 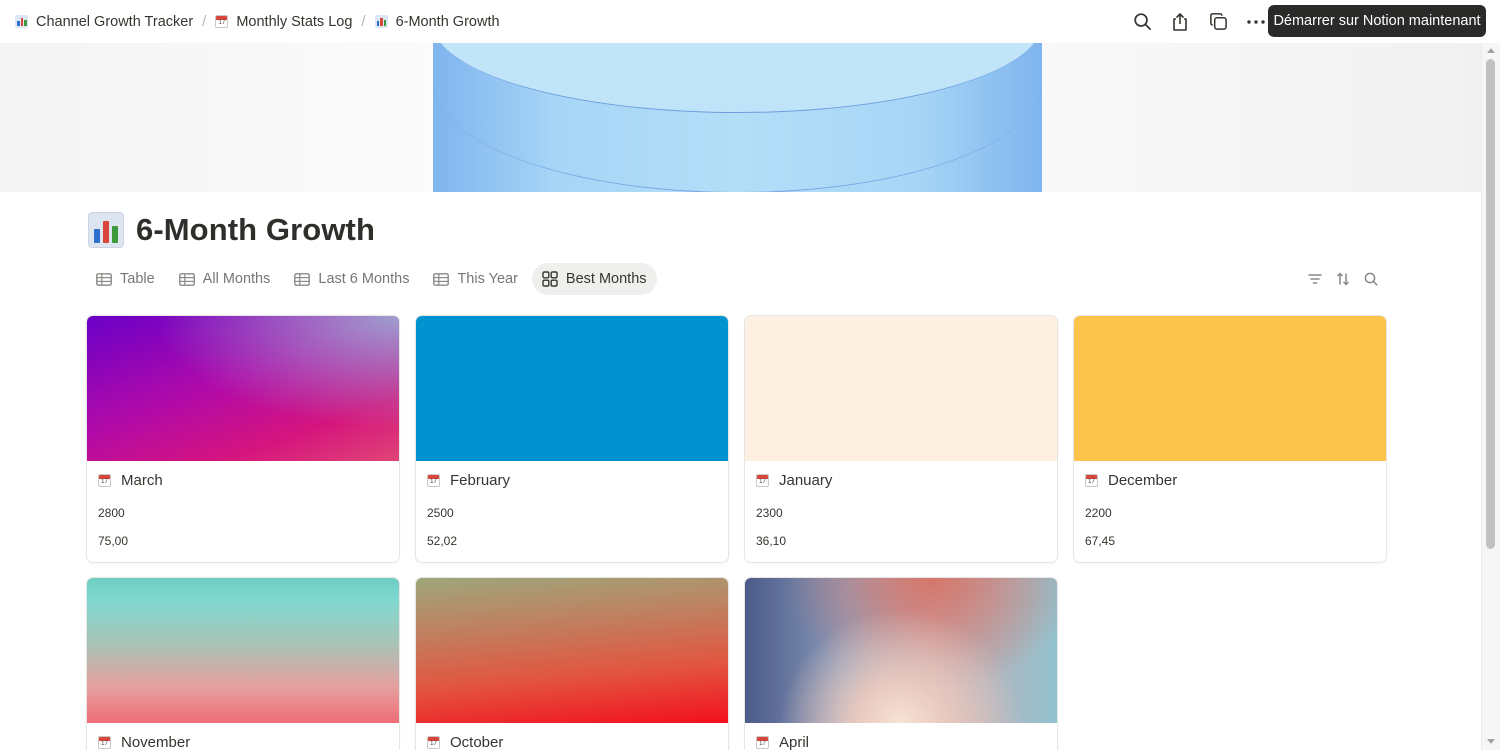 I want to click on card-property-value: 75,00, so click(x=113, y=541).